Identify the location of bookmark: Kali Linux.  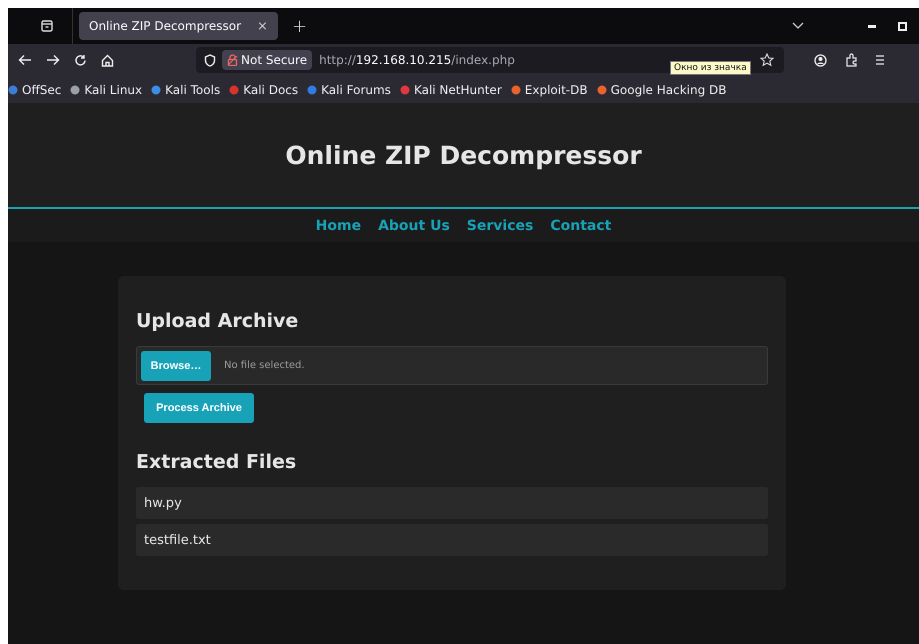
(106, 89).